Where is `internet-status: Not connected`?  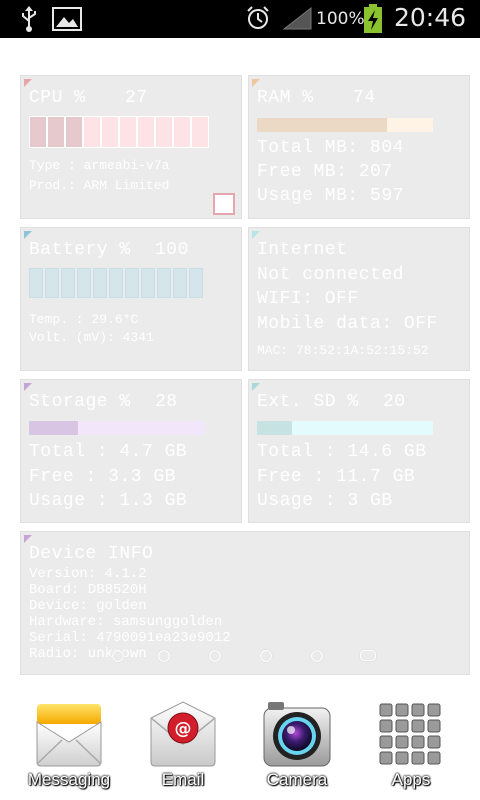
internet-status: Not connected is located at coordinates (330, 275).